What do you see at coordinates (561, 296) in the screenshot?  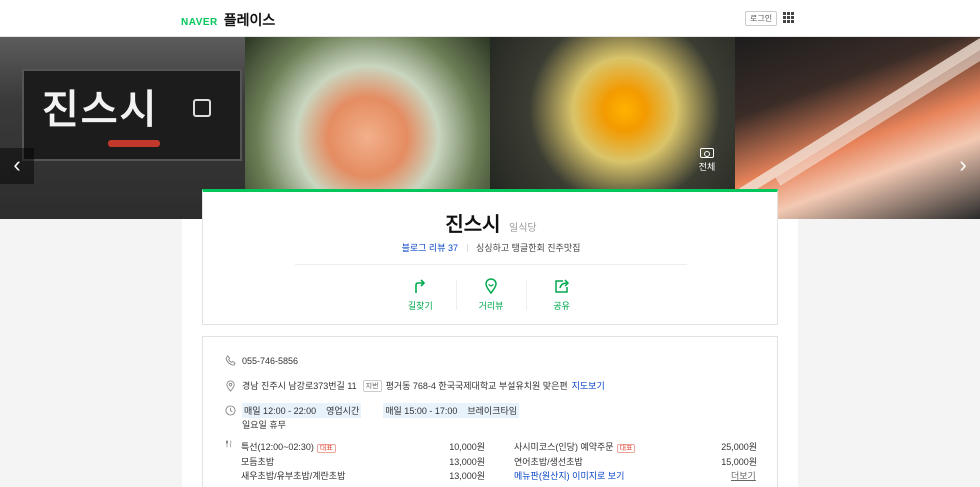 I see `share-button: 공유` at bounding box center [561, 296].